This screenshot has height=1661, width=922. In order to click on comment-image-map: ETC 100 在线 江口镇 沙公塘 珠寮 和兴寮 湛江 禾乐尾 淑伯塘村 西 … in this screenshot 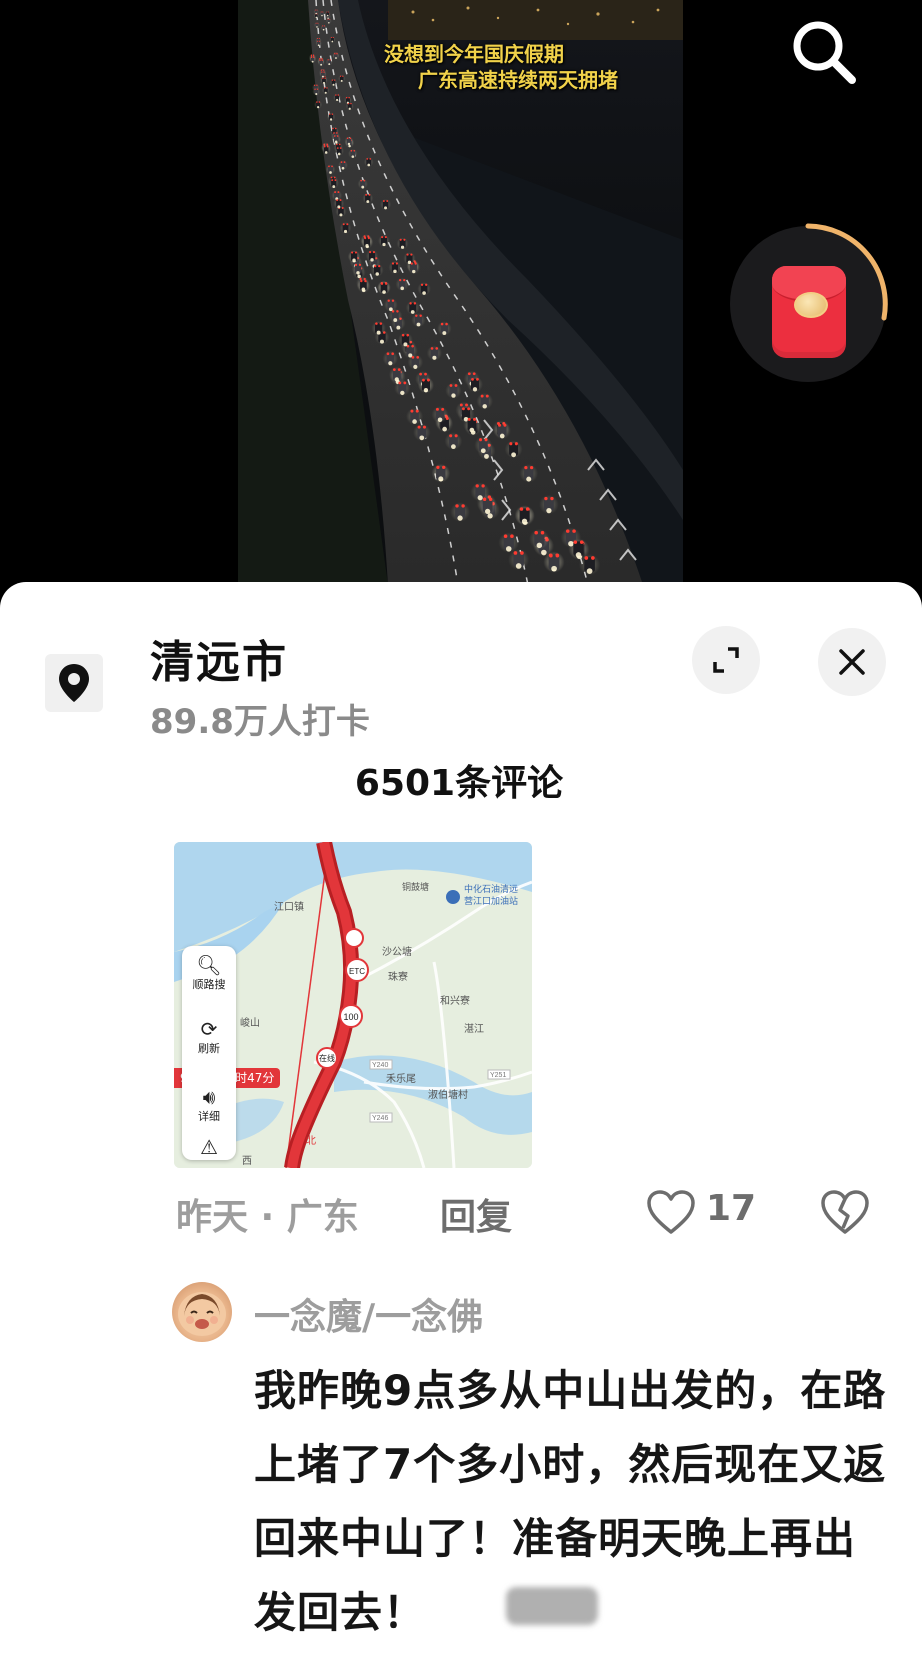, I will do `click(353, 1005)`.